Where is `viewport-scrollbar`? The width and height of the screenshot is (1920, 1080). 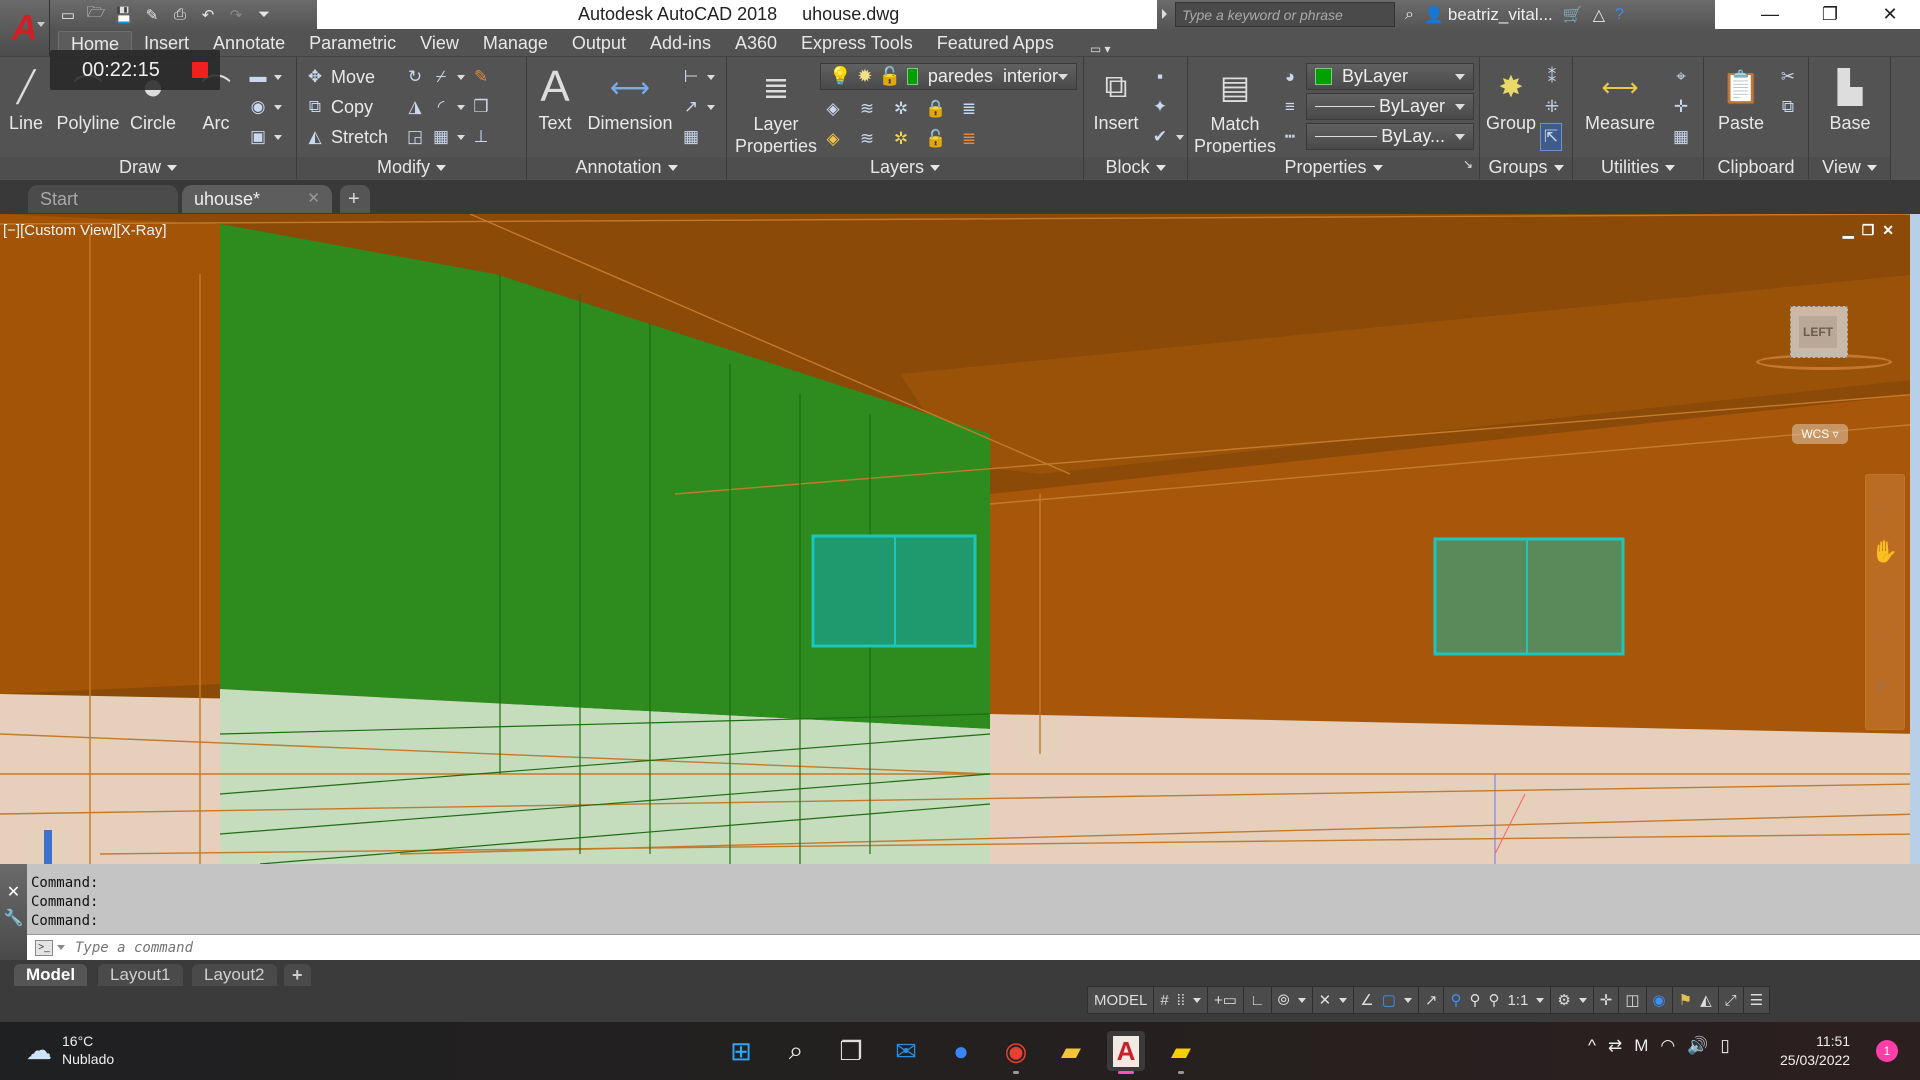
viewport-scrollbar is located at coordinates (1915, 539).